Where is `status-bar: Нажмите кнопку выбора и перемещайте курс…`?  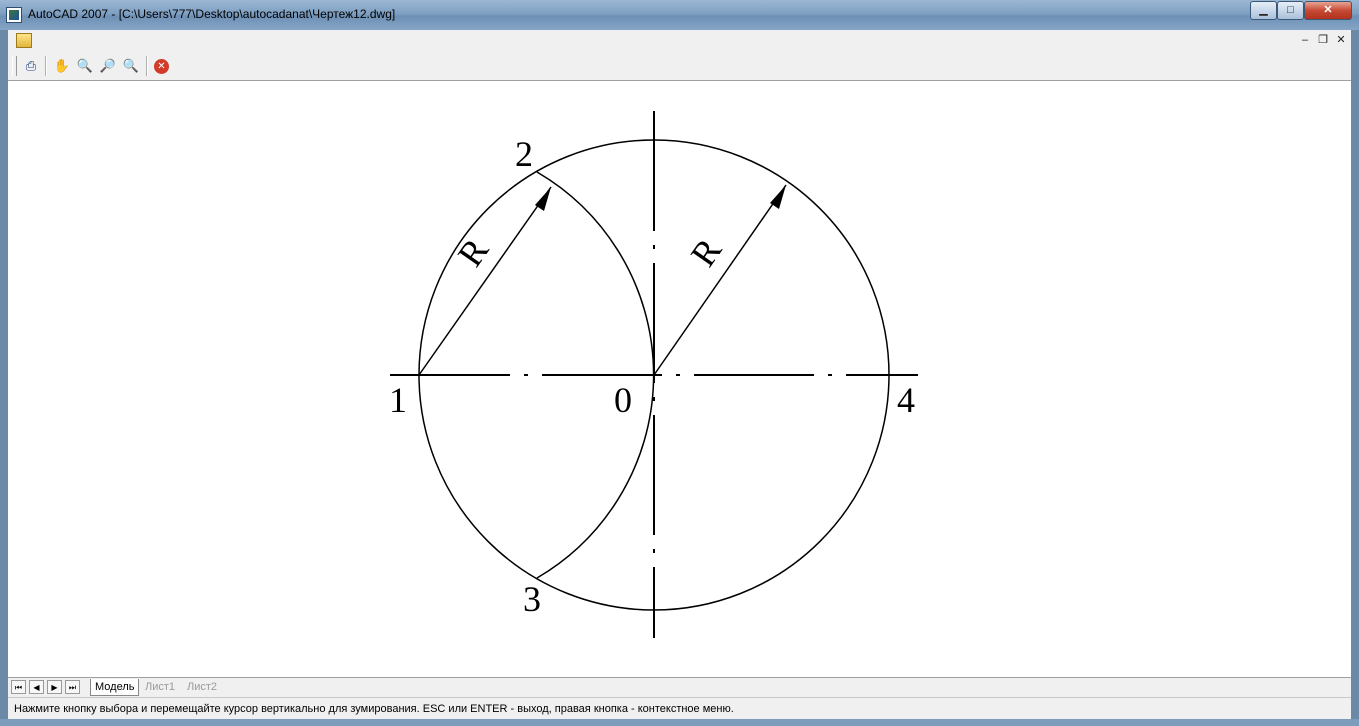 status-bar: Нажмите кнопку выбора и перемещайте курс… is located at coordinates (679, 708).